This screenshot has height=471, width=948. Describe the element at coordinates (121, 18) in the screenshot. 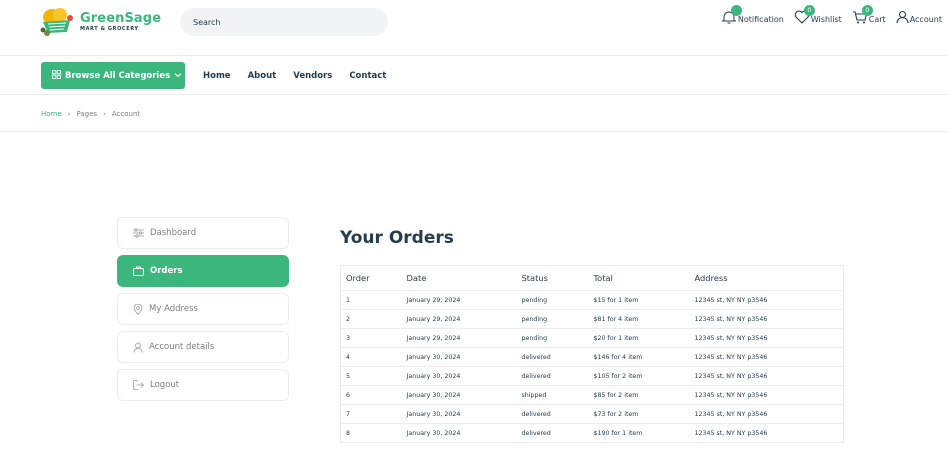

I see `brand-name: GreenSage` at that location.